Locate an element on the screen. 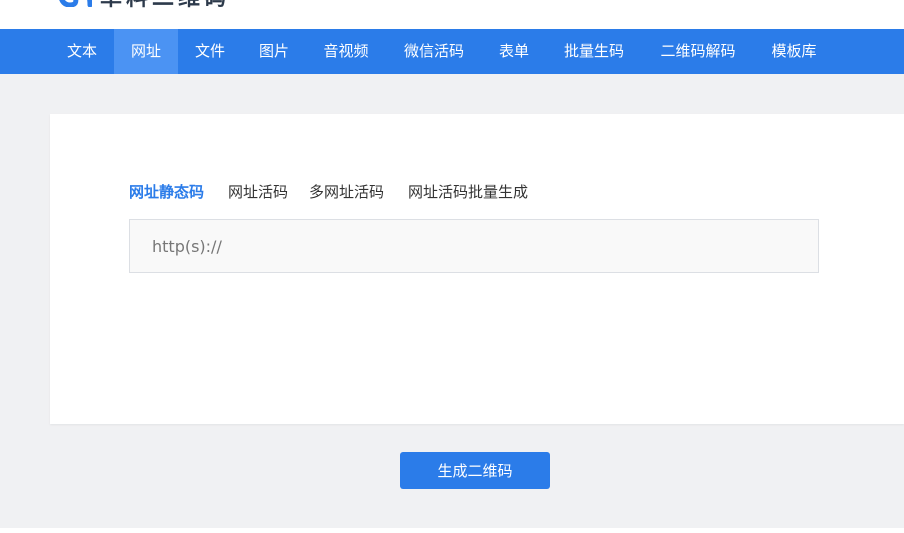 Image resolution: width=904 pixels, height=533 pixels. nav-item-url: 网址 is located at coordinates (146, 51).